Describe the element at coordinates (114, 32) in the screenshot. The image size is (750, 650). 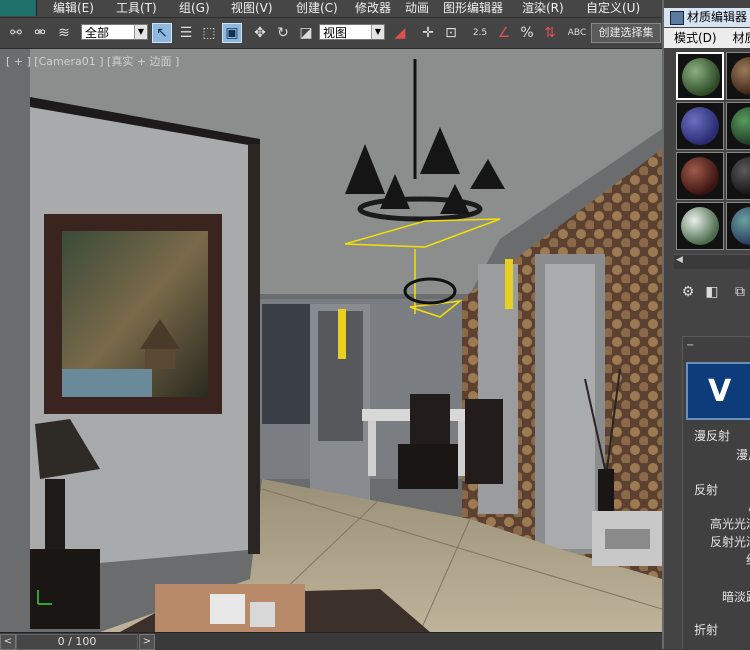
I see `selection-filter-dropdown: 全部 ▼` at that location.